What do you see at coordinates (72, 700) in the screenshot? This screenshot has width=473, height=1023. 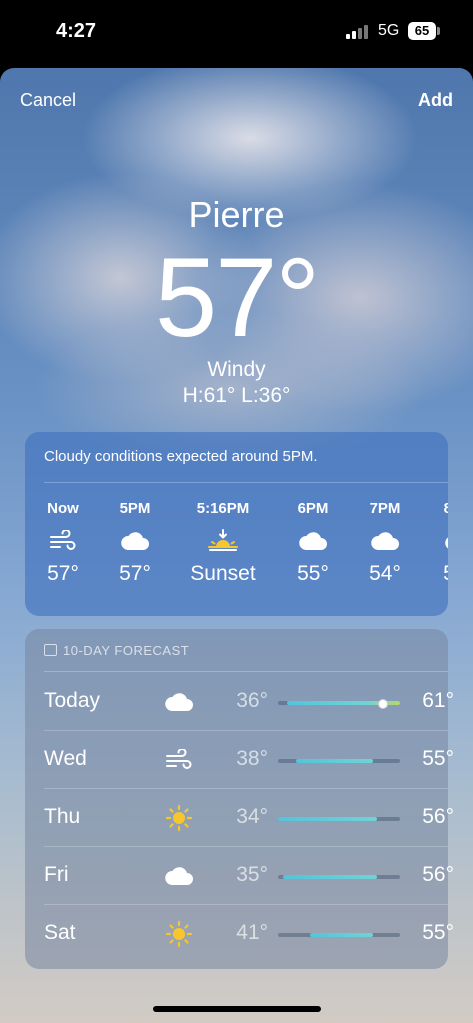 I see `forecast-day: Today` at bounding box center [72, 700].